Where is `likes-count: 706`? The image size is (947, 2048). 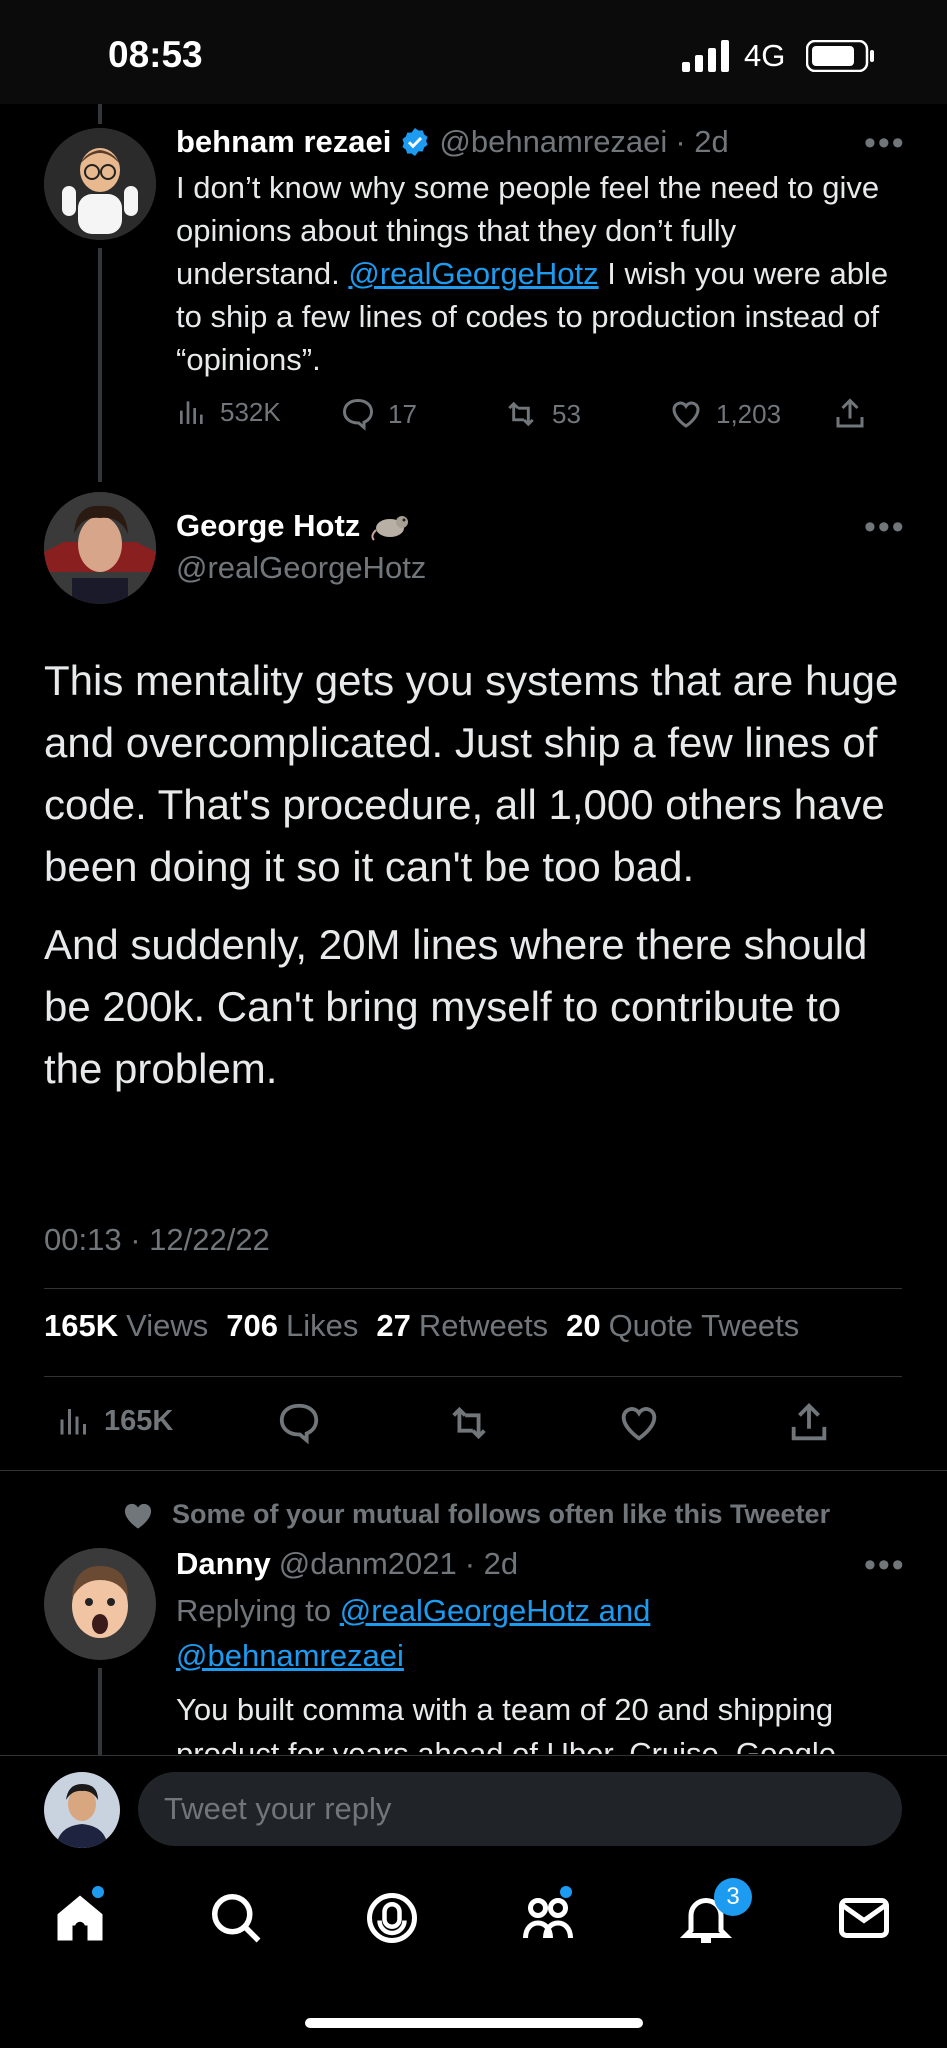
likes-count: 706 is located at coordinates (252, 1325).